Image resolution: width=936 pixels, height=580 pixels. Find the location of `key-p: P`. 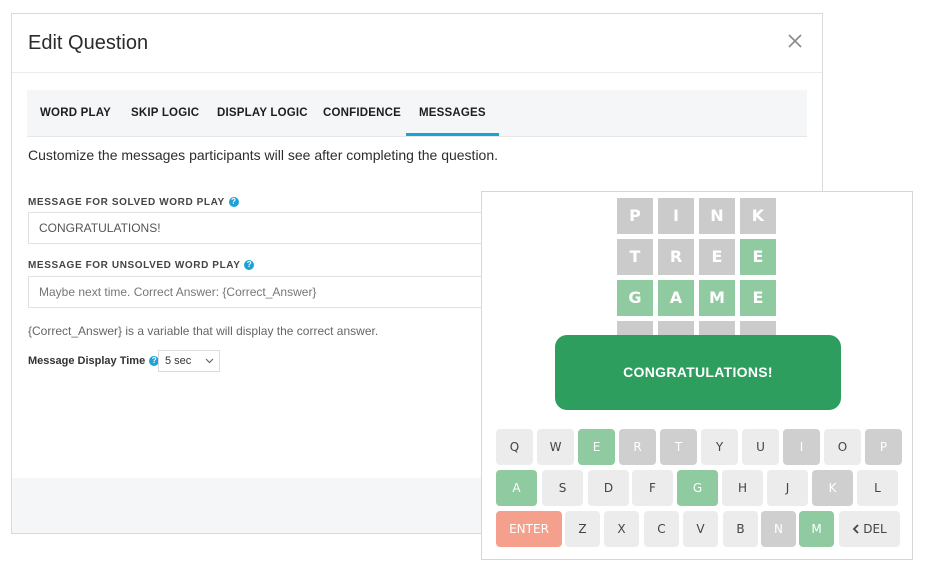

key-p: P is located at coordinates (883, 447).